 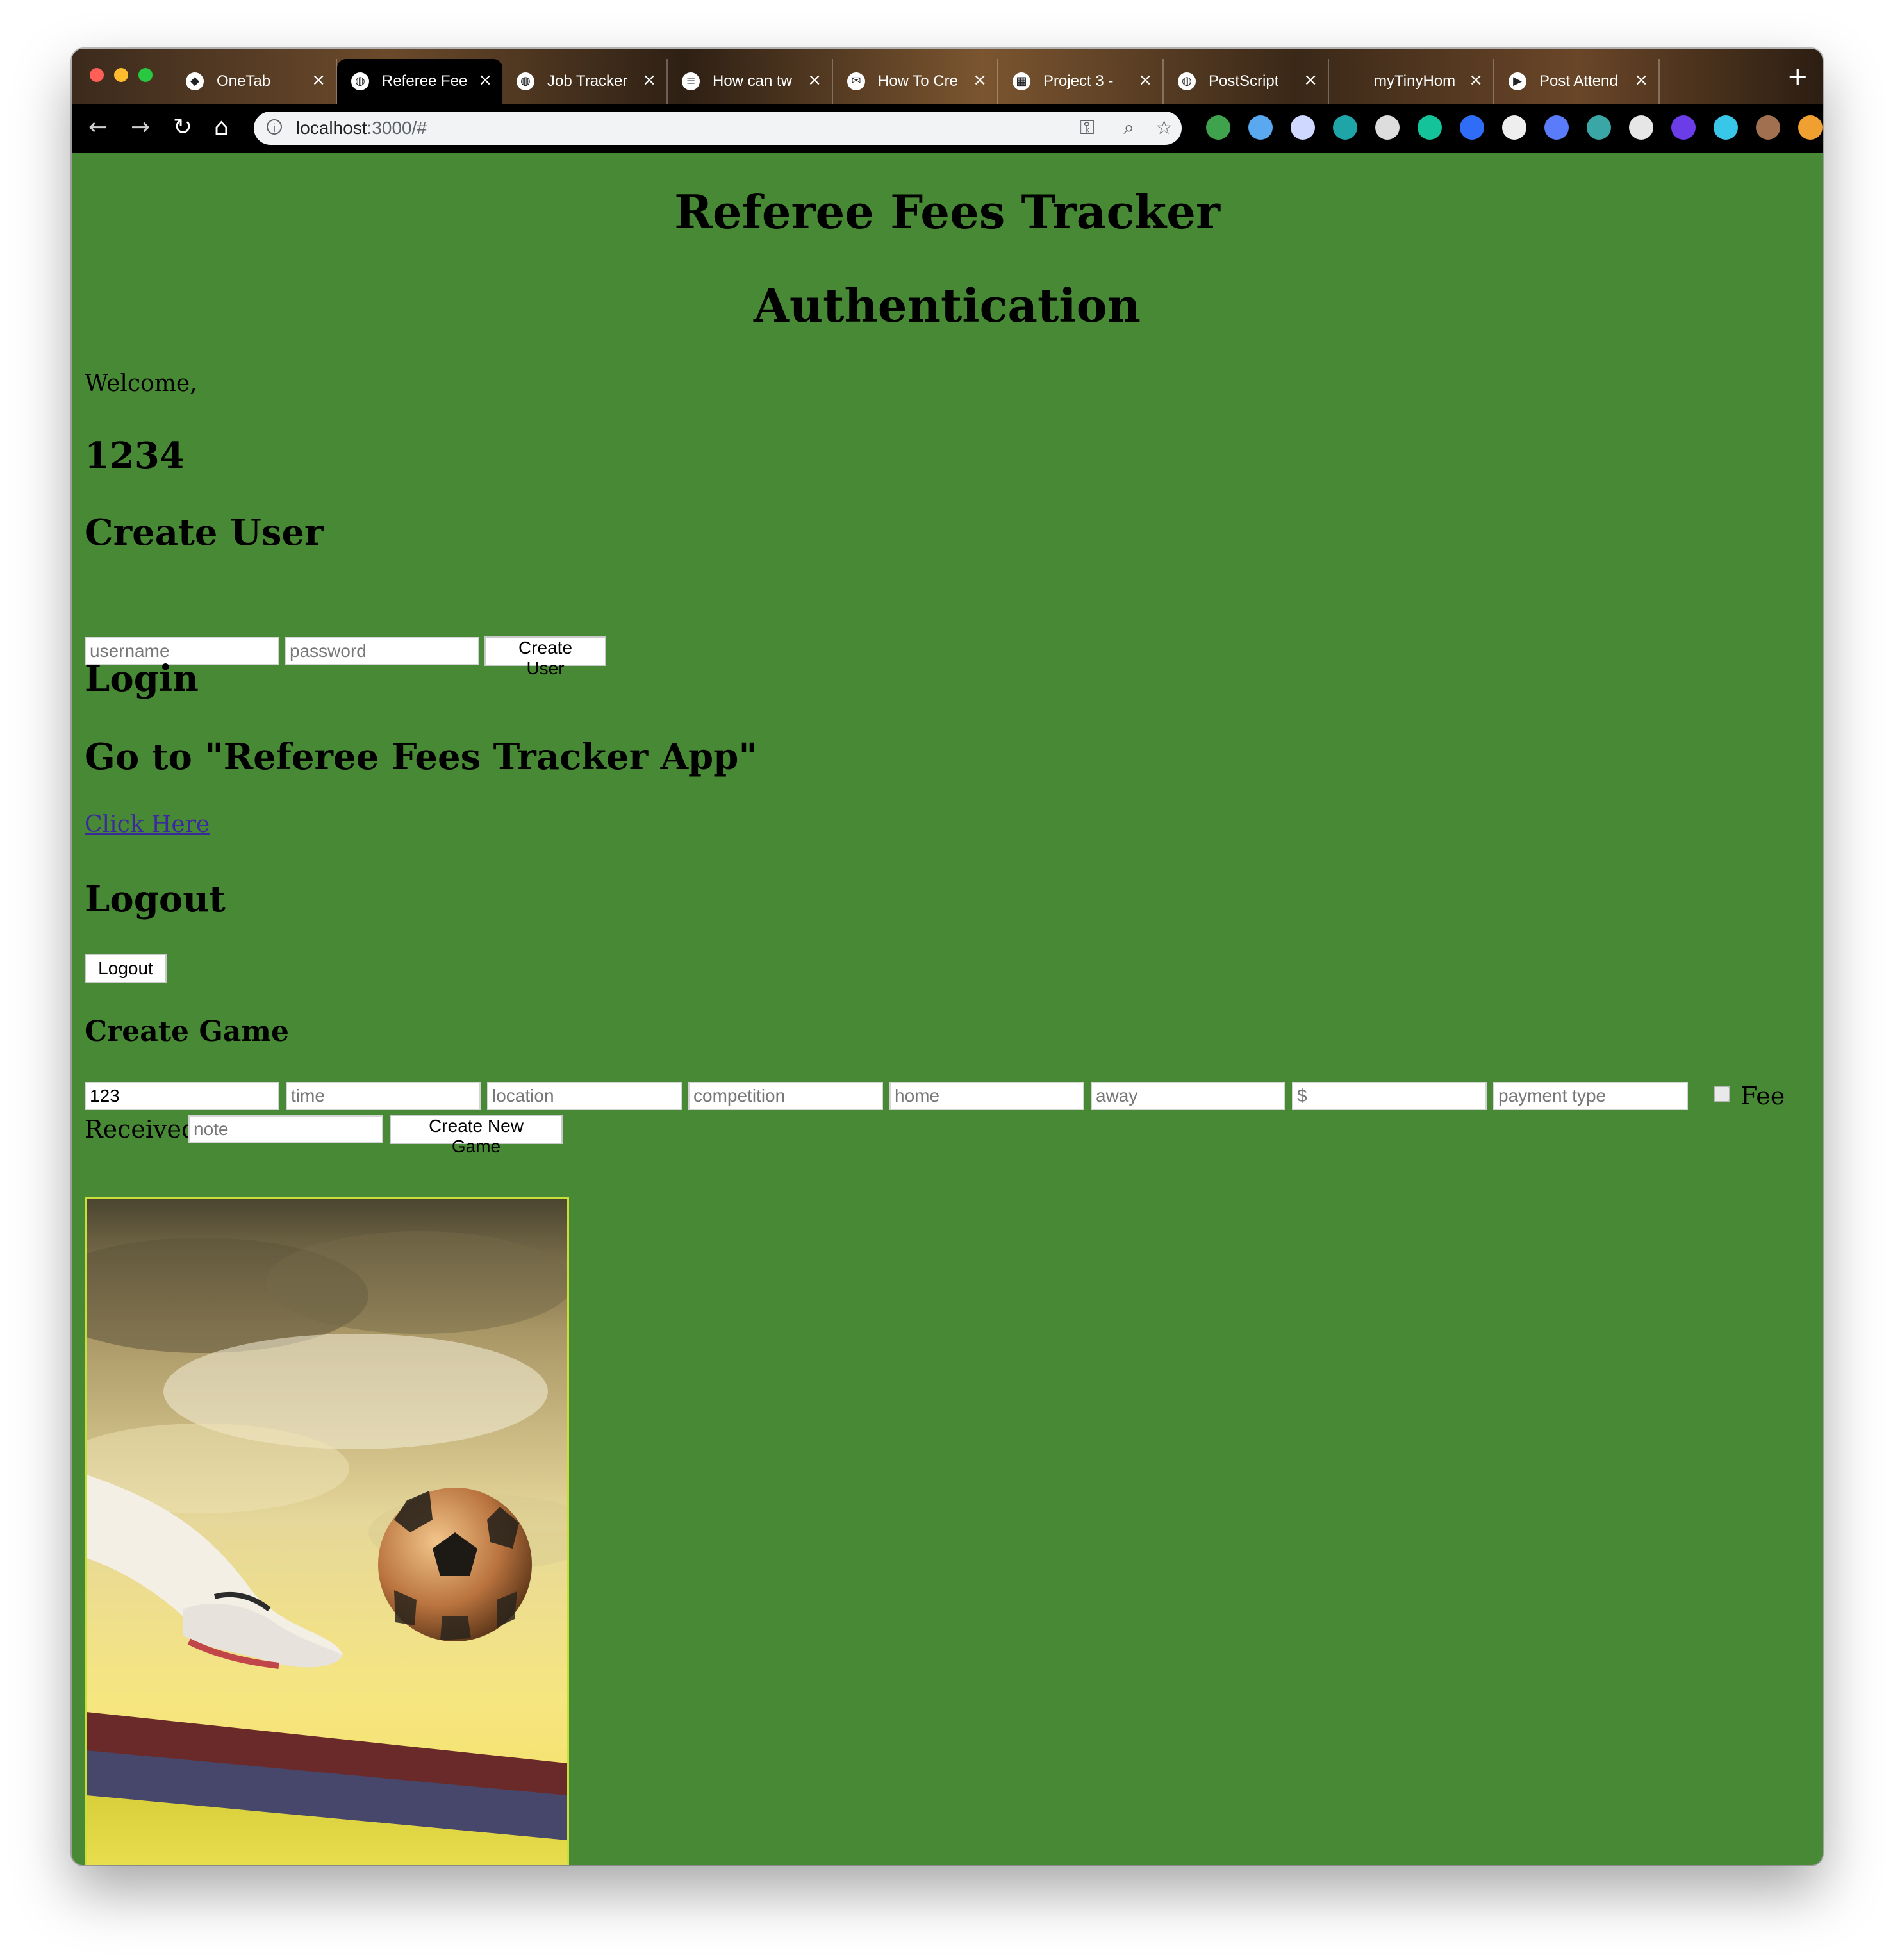 What do you see at coordinates (587, 81) in the screenshot?
I see `tab-title: Job Tracker` at bounding box center [587, 81].